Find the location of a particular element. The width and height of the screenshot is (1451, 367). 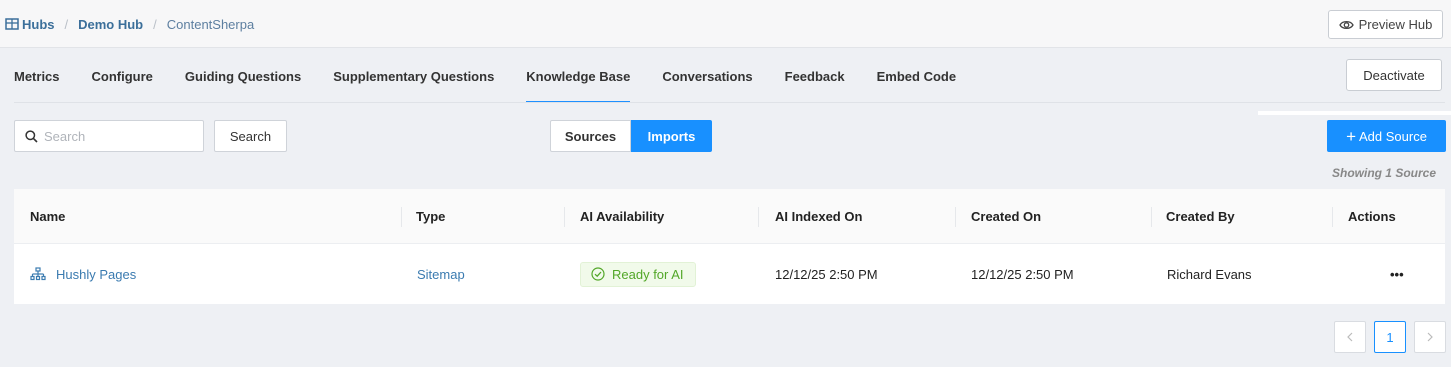

view-segmented-control: Sources Imports is located at coordinates (631, 136).